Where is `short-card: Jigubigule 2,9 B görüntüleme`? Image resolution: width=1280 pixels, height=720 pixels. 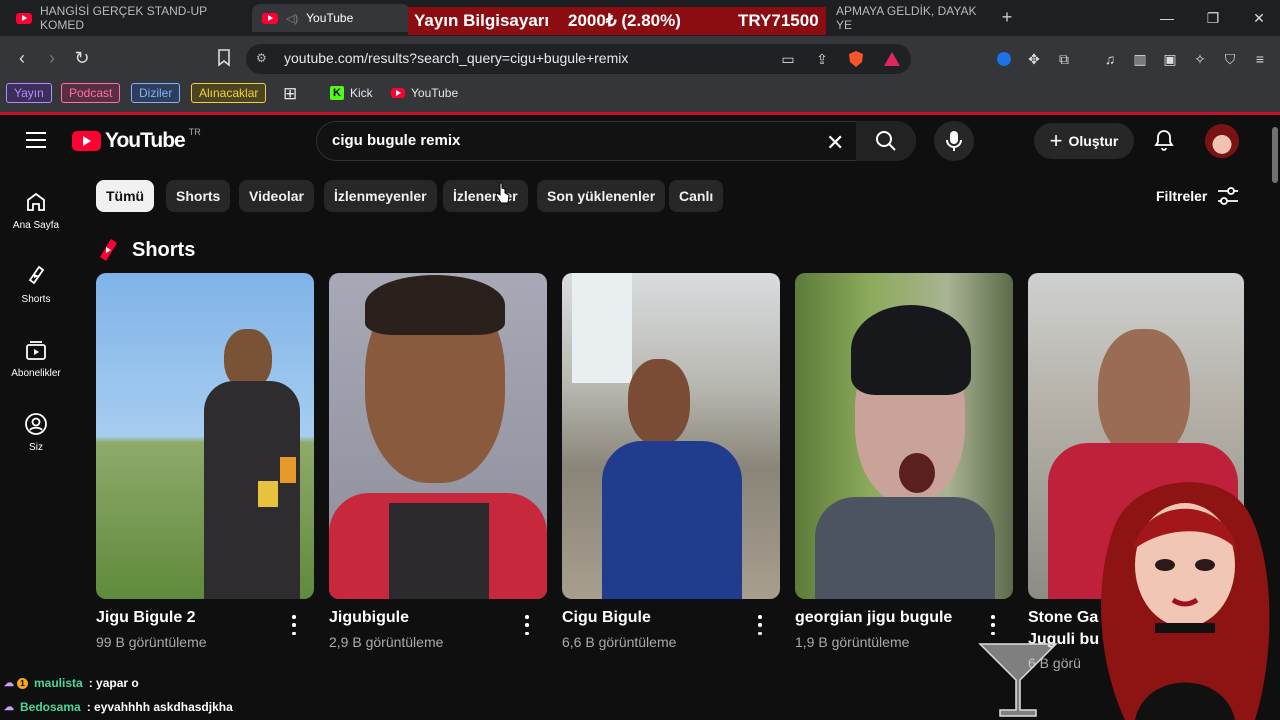 short-card: Jigubigule 2,9 B görüntüleme is located at coordinates (438, 461).